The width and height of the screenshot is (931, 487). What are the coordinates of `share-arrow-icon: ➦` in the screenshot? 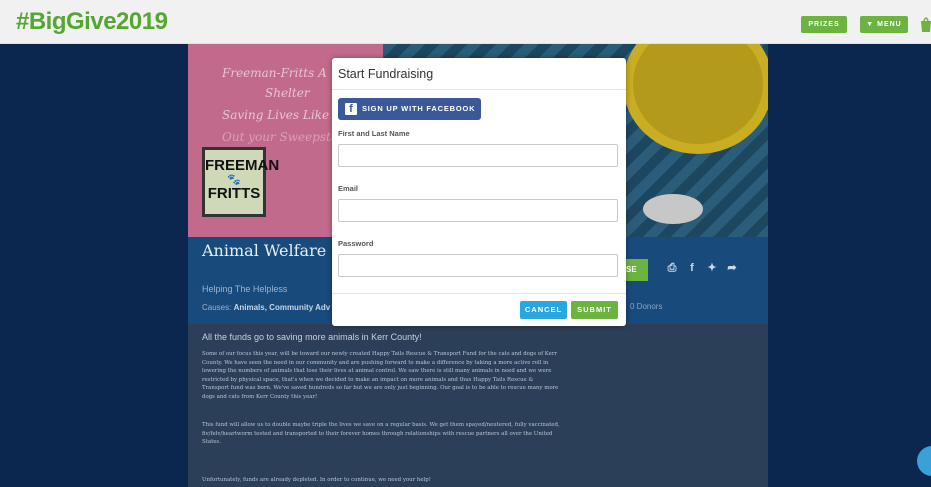 It's located at (732, 268).